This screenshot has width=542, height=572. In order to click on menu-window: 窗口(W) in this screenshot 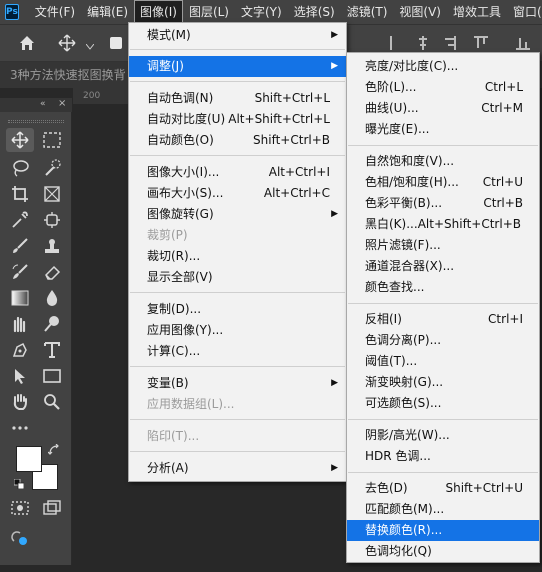, I will do `click(524, 12)`.